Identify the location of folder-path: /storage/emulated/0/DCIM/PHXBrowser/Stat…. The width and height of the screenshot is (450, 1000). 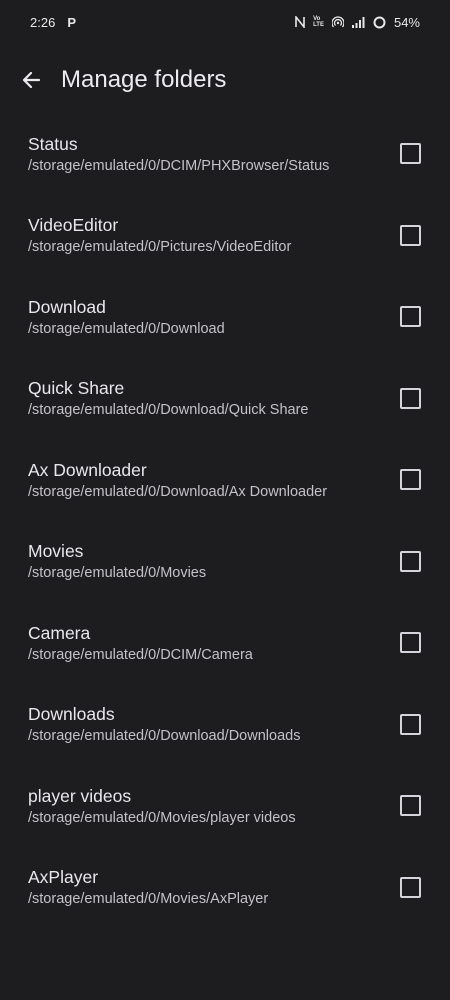
(179, 165).